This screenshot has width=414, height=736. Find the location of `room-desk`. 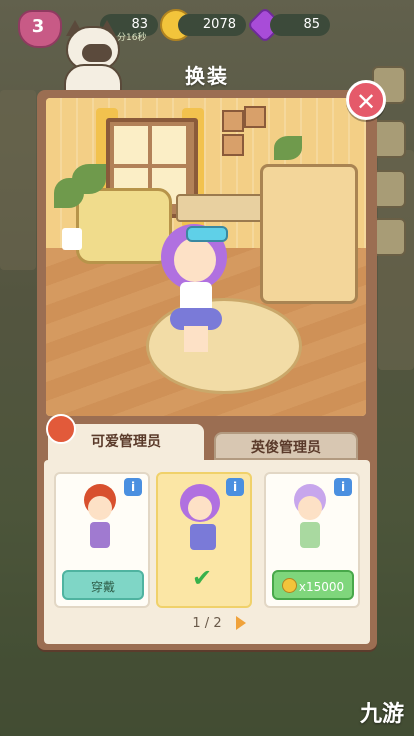

room-desk is located at coordinates (223, 208).